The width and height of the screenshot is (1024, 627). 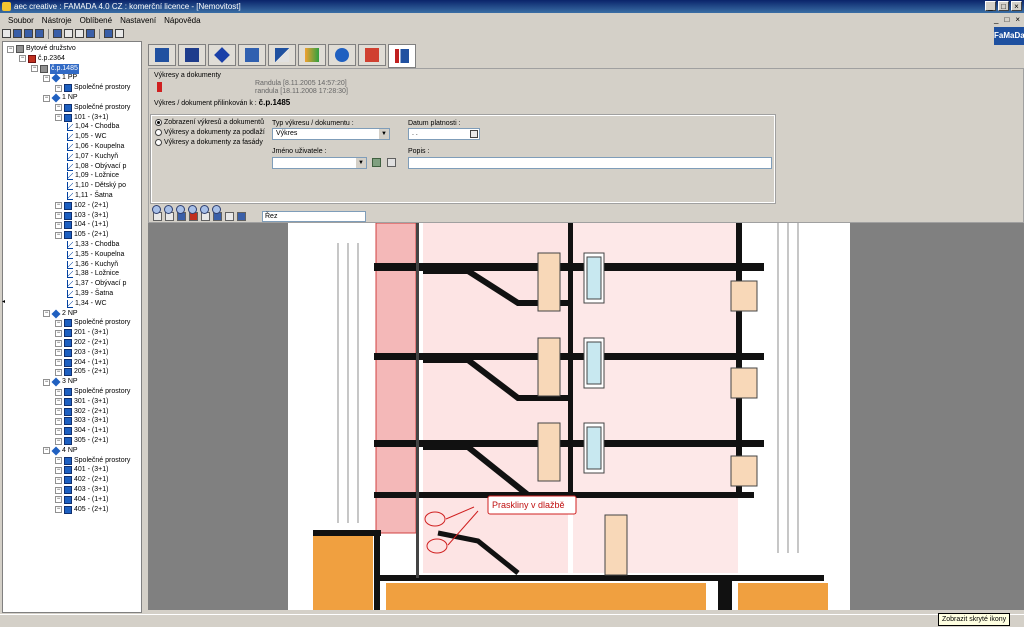 What do you see at coordinates (81, 412) in the screenshot?
I see `tree-item: − 302 - (2+1)` at bounding box center [81, 412].